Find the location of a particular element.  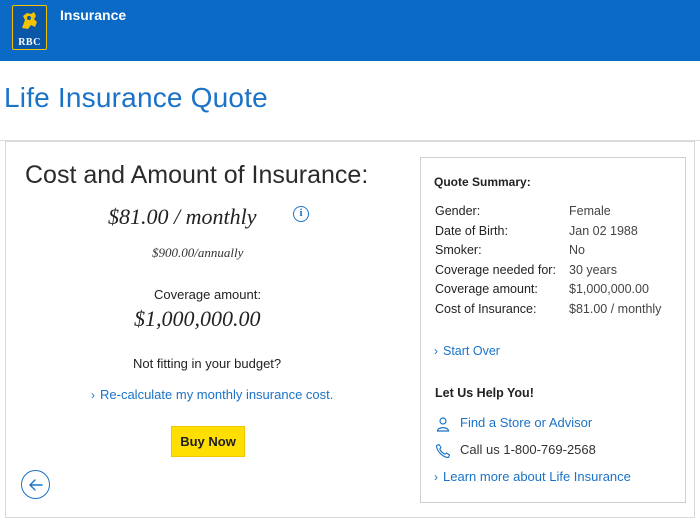

call-us: Call us 1-800-769-2568 is located at coordinates (515, 450).